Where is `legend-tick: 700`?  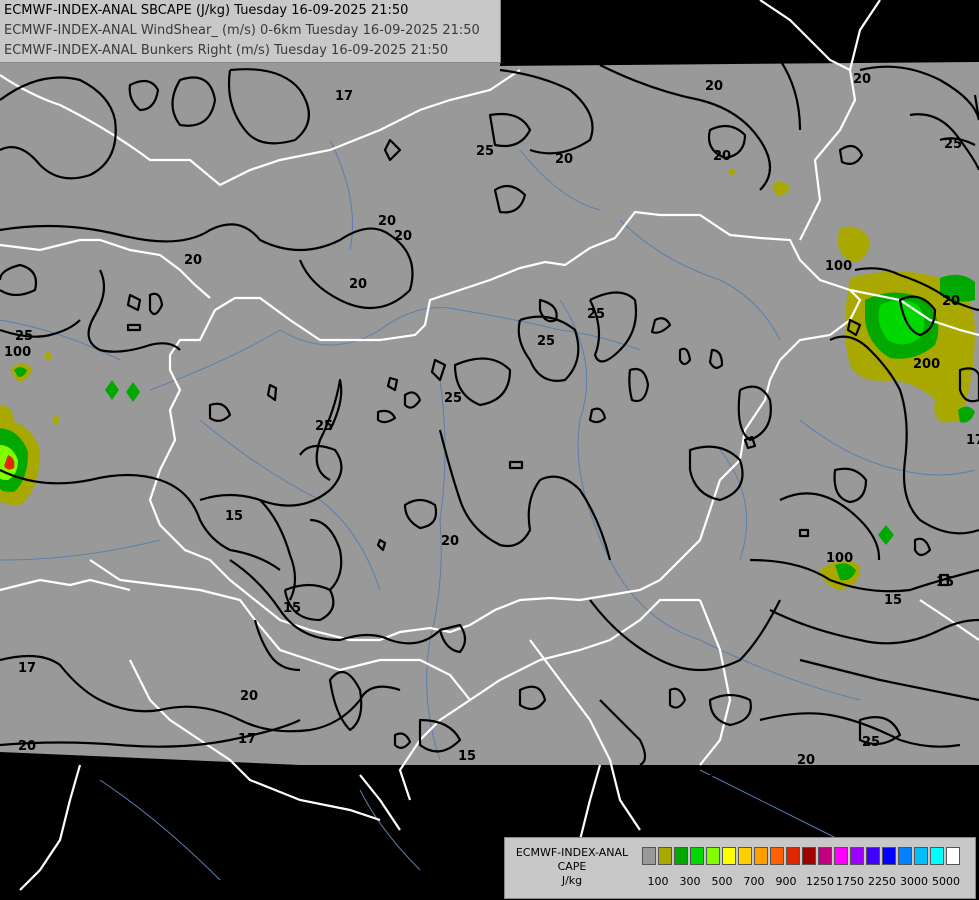
legend-tick: 700 is located at coordinates (754, 881).